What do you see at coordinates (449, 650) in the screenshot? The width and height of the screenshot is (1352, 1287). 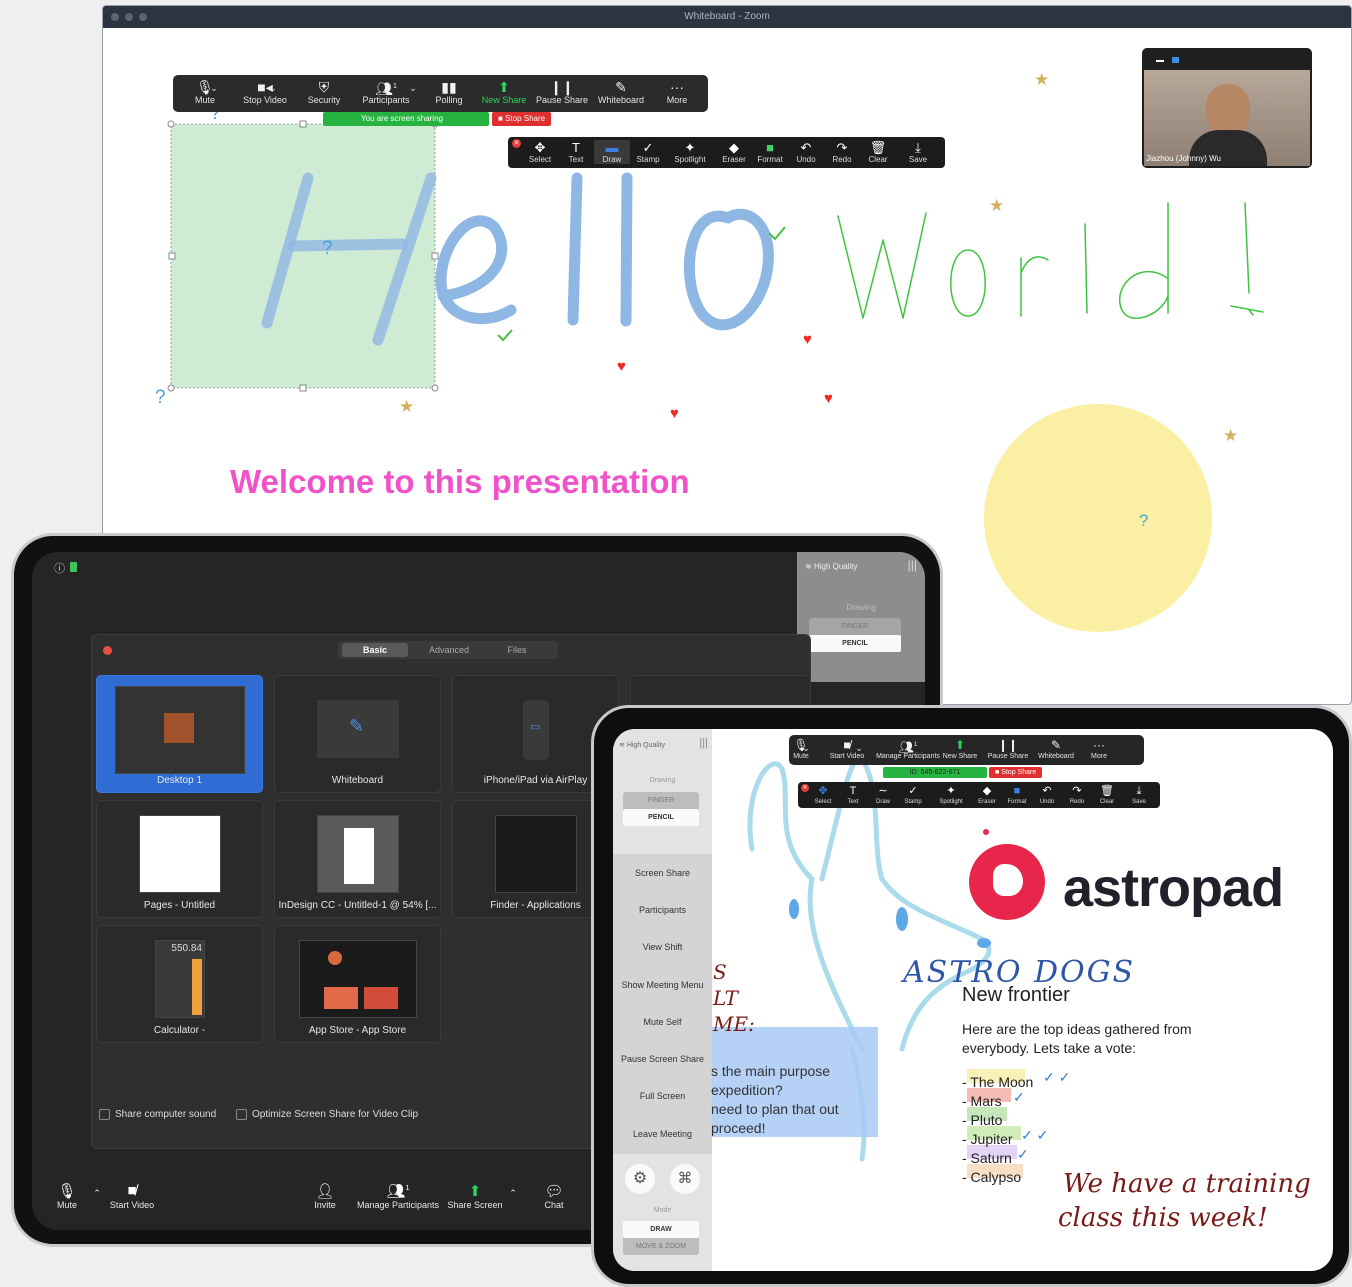 I see `tab-advanced: Advanced` at bounding box center [449, 650].